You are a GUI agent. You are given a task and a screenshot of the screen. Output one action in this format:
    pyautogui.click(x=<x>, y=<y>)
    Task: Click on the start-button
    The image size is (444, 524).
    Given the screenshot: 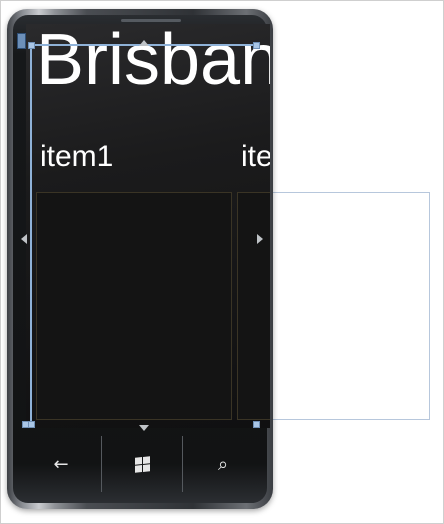 What is the action you would take?
    pyautogui.click(x=142, y=464)
    